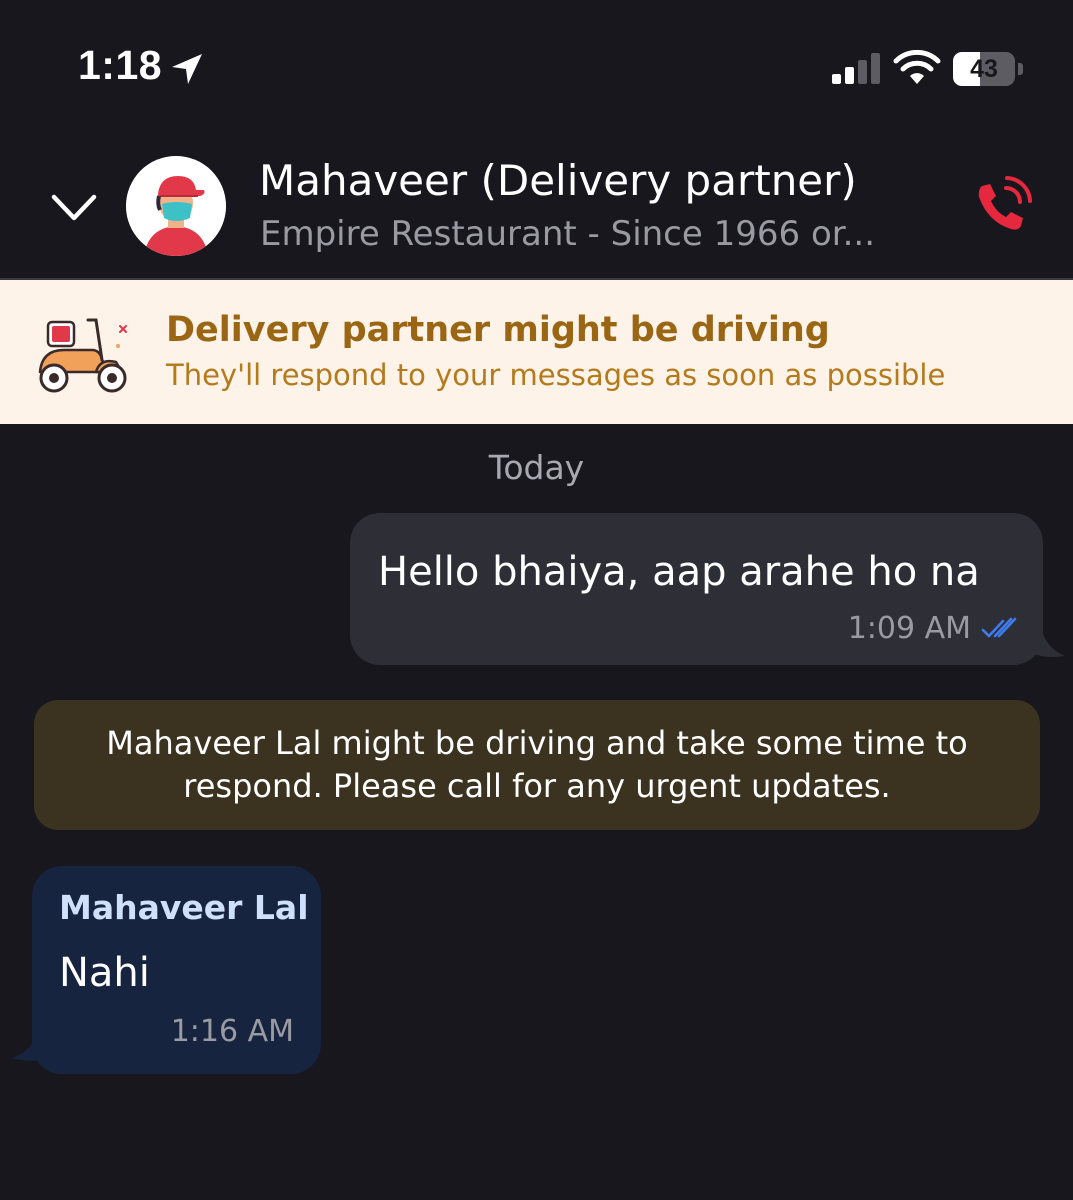  What do you see at coordinates (104, 973) in the screenshot?
I see `message-text: Nahi` at bounding box center [104, 973].